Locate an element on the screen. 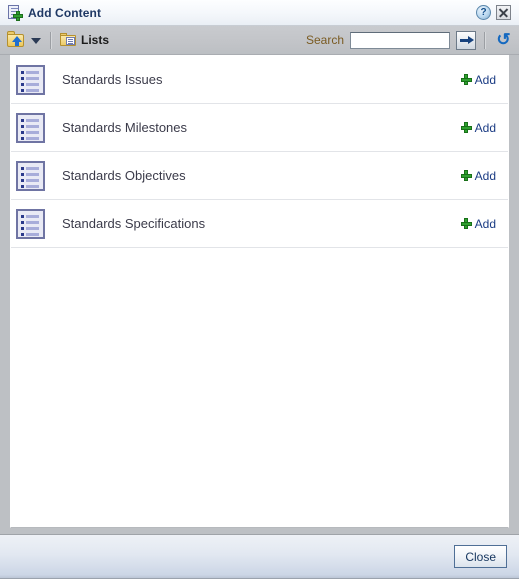 The height and width of the screenshot is (579, 519). dialog-titlebar: Add Content ? is located at coordinates (259, 13).